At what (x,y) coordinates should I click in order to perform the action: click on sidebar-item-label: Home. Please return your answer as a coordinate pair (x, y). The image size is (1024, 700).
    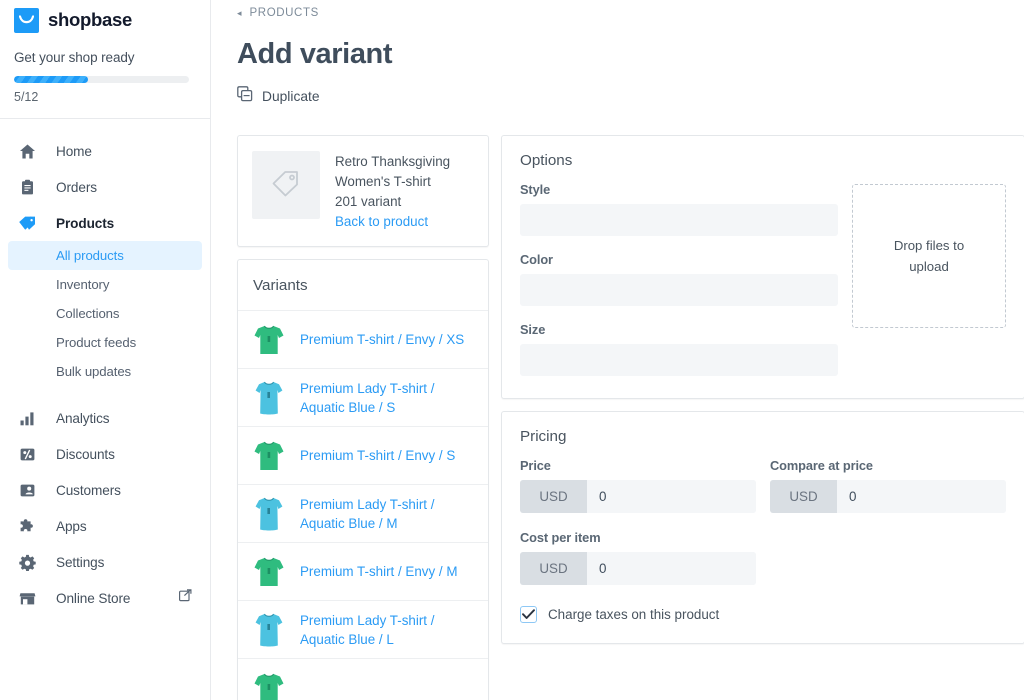
    Looking at the image, I should click on (74, 151).